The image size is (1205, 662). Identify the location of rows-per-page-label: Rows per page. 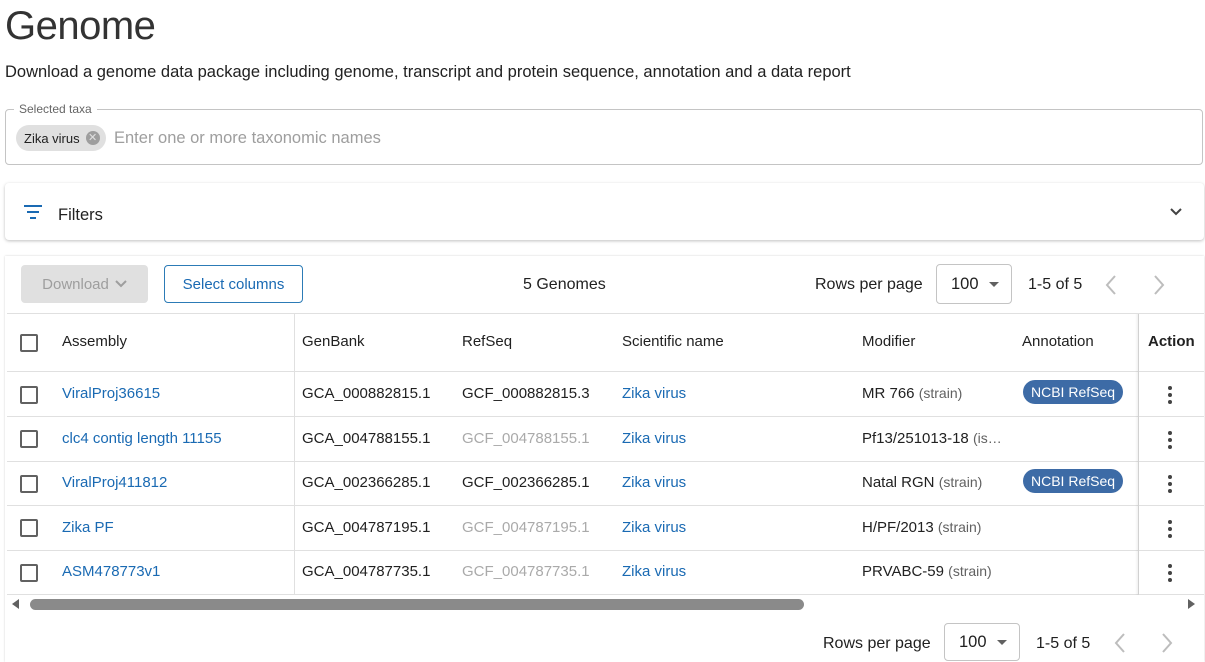
(869, 284).